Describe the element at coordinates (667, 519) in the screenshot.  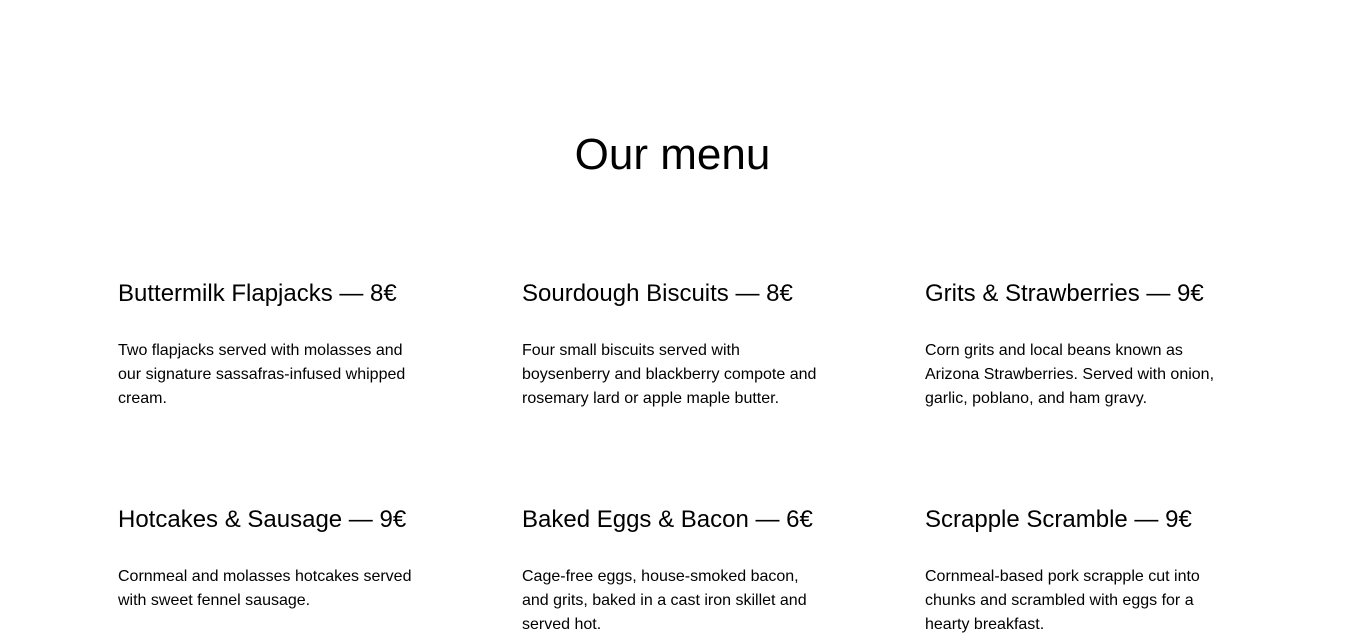
I see `menu-item-heading: Baked Eggs & Bacon — 6€` at that location.